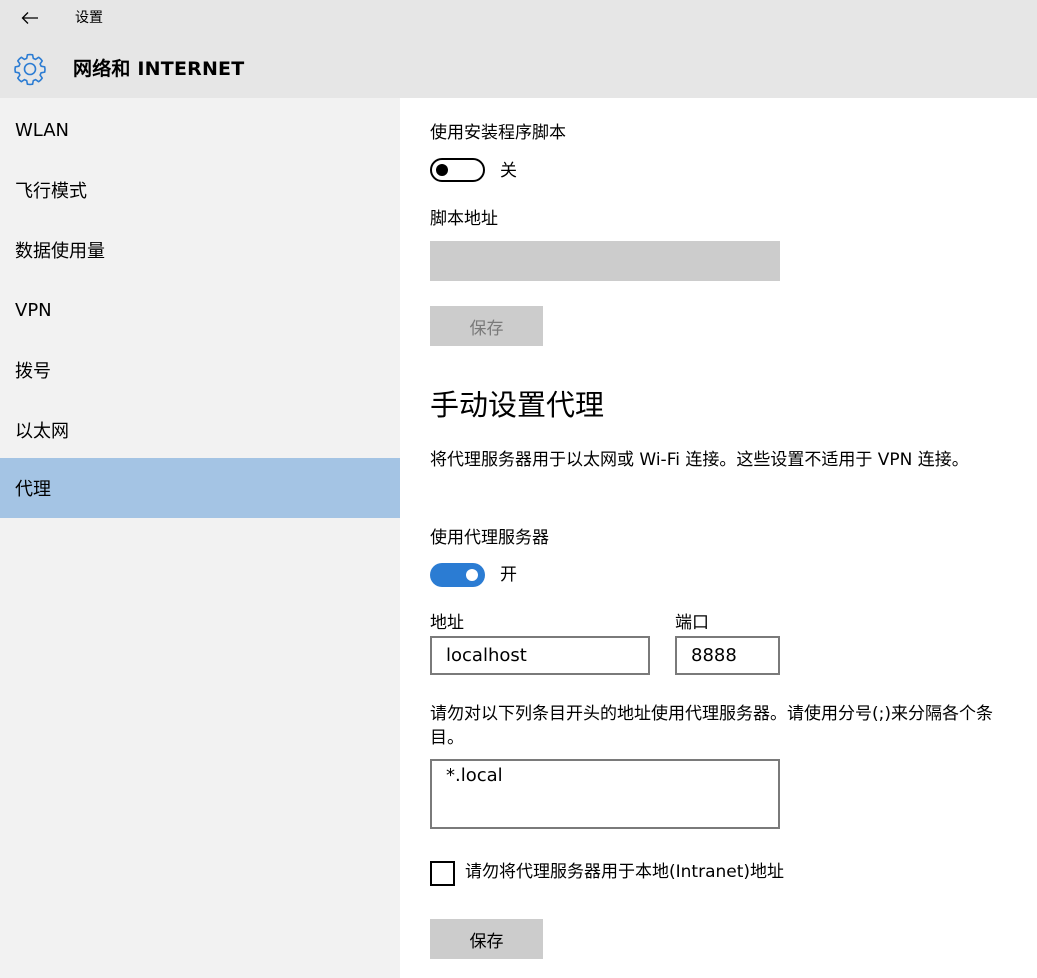 Image resolution: width=1037 pixels, height=978 pixels. I want to click on bypass-local-label: 请勿将代理服务器用于本地(Intranet)地址, so click(625, 872).